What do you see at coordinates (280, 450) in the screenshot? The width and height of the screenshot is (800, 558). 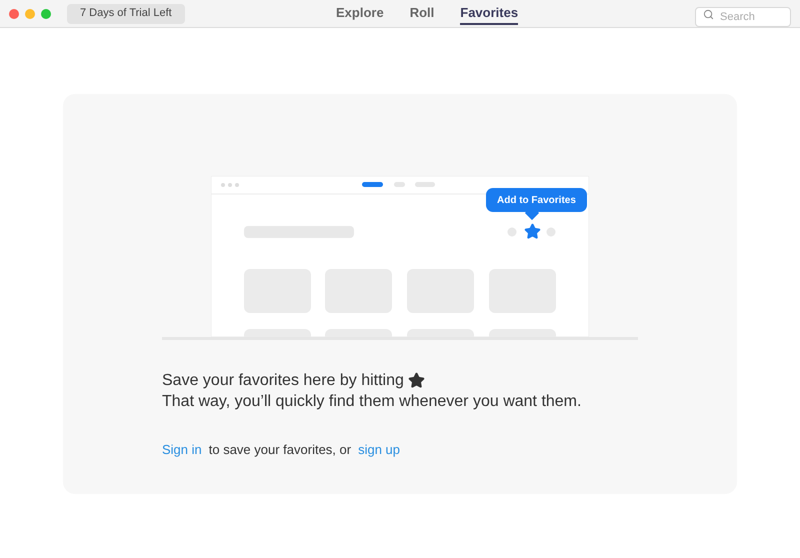 I see `prompt-text: to save your favorites, or` at bounding box center [280, 450].